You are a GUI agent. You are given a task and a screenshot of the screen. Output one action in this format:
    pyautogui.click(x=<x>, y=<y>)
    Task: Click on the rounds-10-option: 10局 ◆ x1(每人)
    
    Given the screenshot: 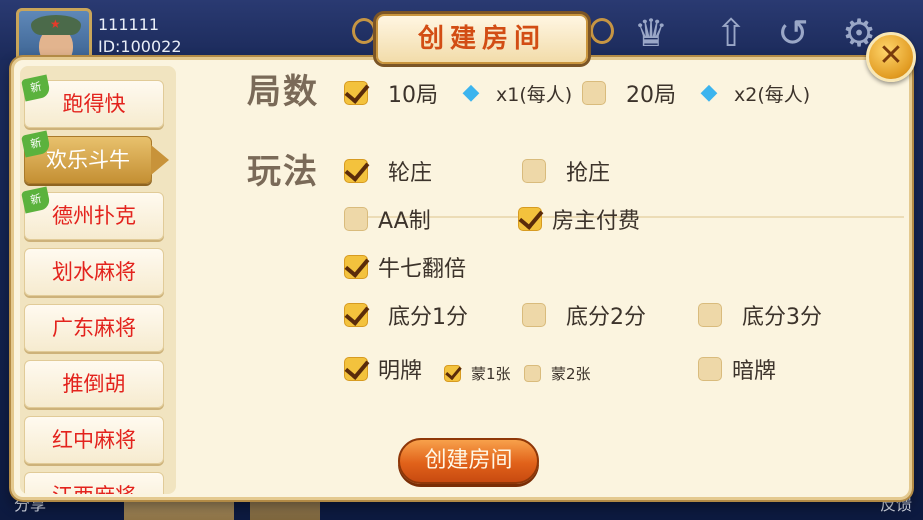 What is the action you would take?
    pyautogui.click(x=458, y=93)
    